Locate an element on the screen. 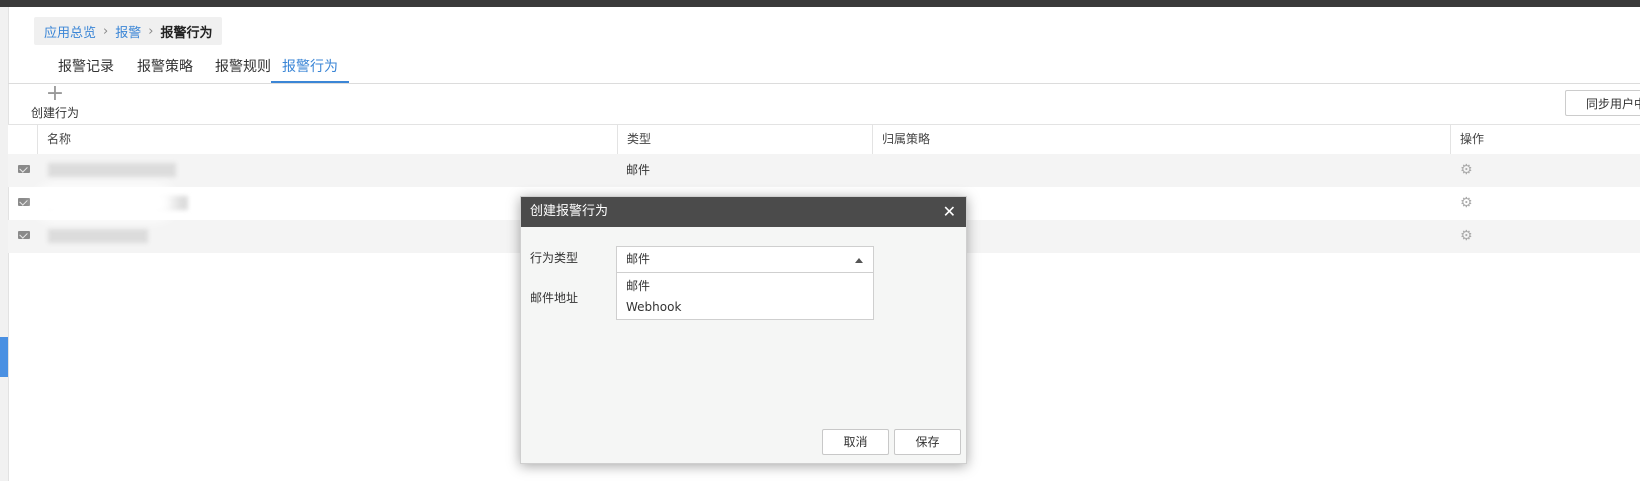 Image resolution: width=1640 pixels, height=481 pixels. row-type: 邮件 is located at coordinates (638, 170).